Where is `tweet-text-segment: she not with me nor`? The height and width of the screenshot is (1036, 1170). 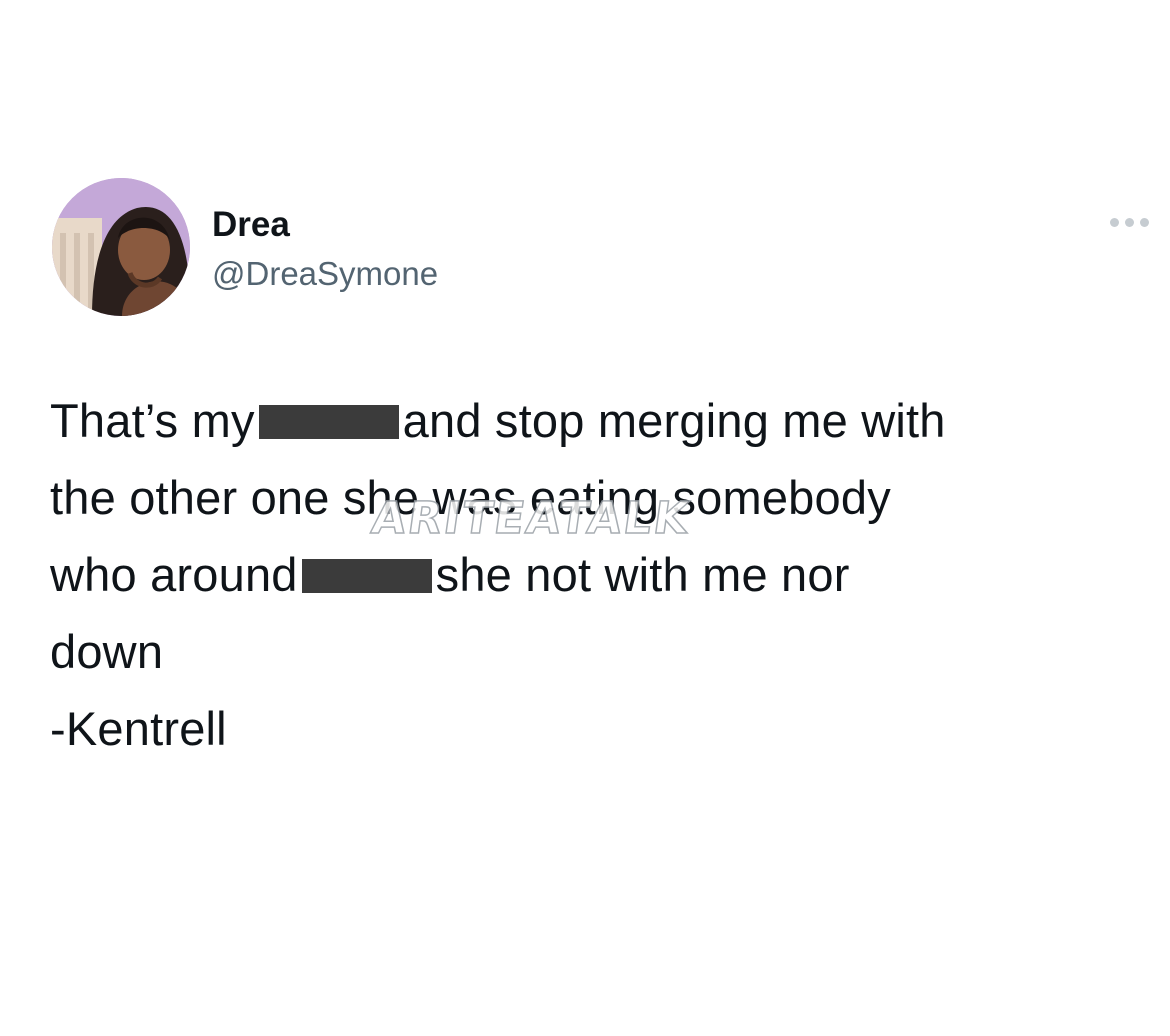
tweet-text-segment: she not with me nor is located at coordinates (642, 574).